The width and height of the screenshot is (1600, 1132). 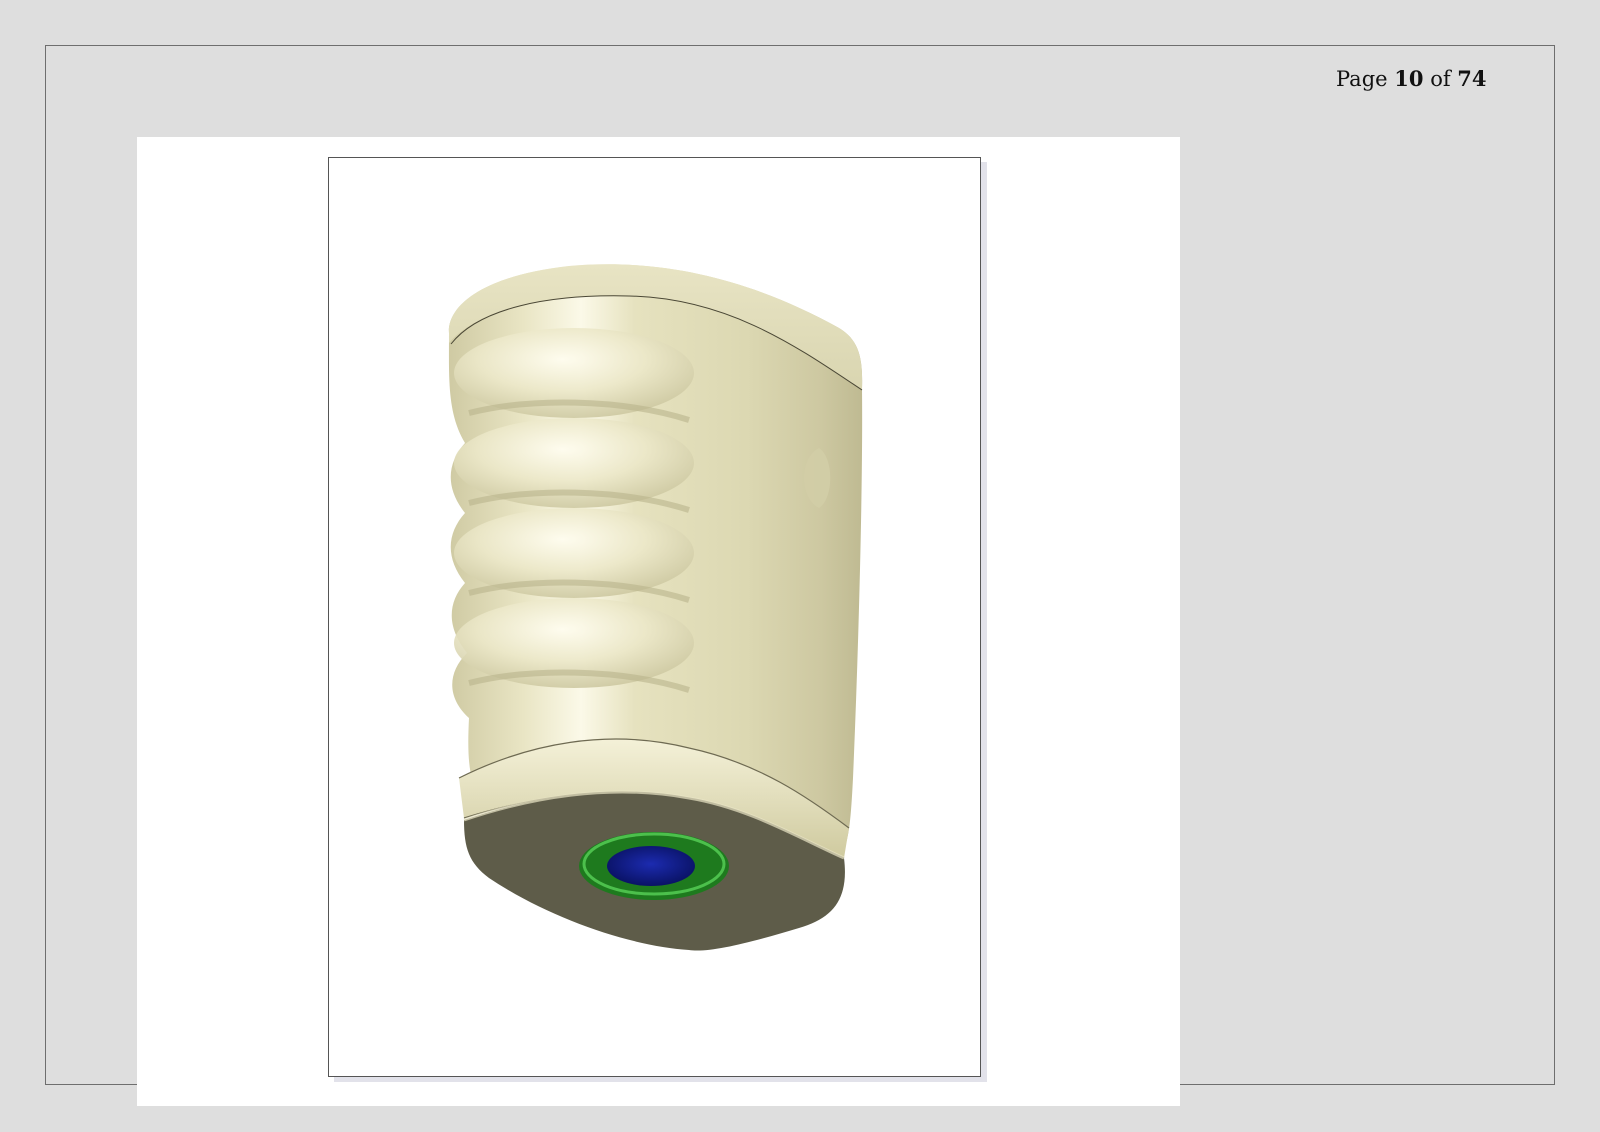 What do you see at coordinates (1409, 78) in the screenshot?
I see `current-page: 10` at bounding box center [1409, 78].